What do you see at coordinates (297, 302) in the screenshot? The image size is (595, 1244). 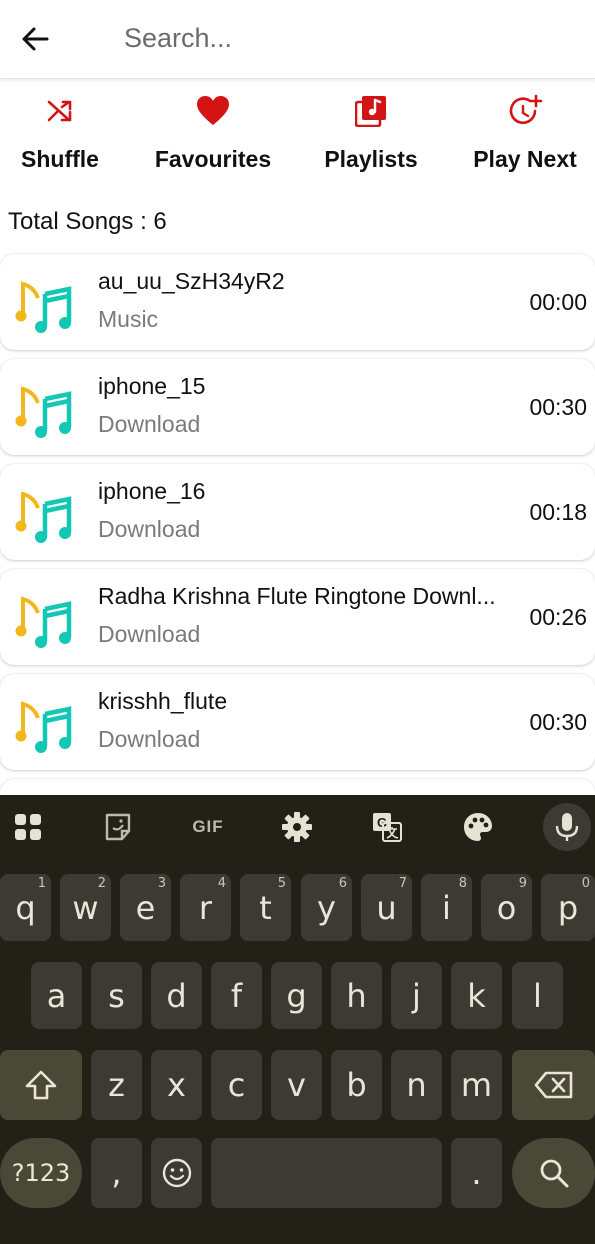 I see `song-row: au_uu_SzH34yR2 Music 00:00` at bounding box center [297, 302].